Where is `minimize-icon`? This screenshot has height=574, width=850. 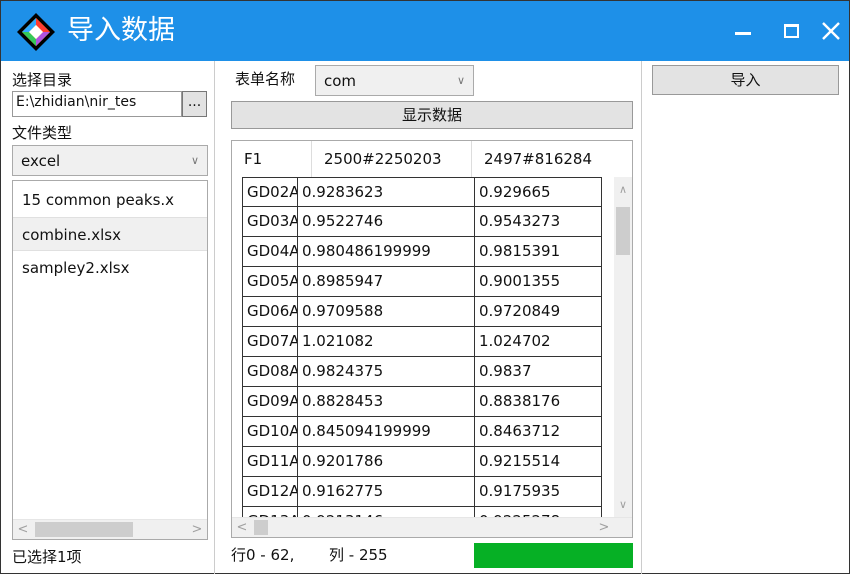 minimize-icon is located at coordinates (743, 33).